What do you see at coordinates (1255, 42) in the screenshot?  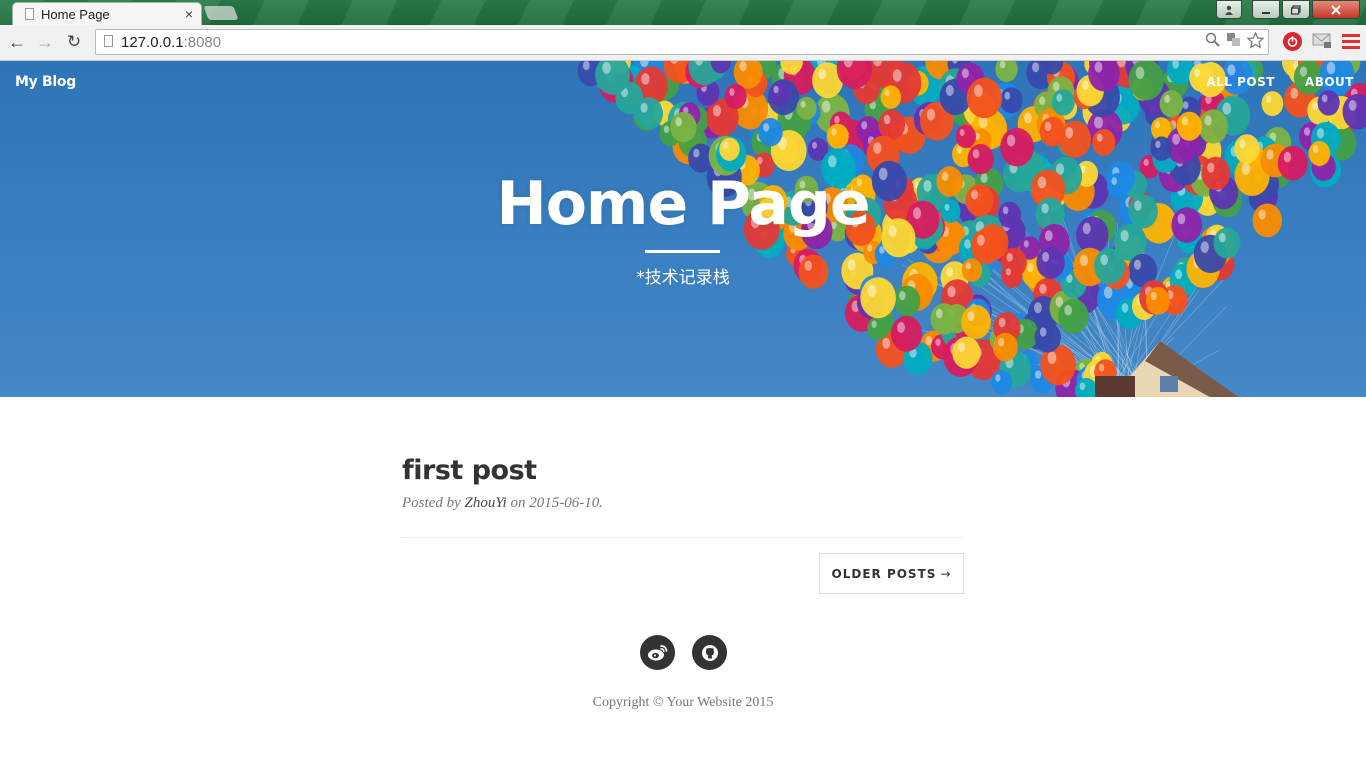 I see `bookmark-star-icon` at bounding box center [1255, 42].